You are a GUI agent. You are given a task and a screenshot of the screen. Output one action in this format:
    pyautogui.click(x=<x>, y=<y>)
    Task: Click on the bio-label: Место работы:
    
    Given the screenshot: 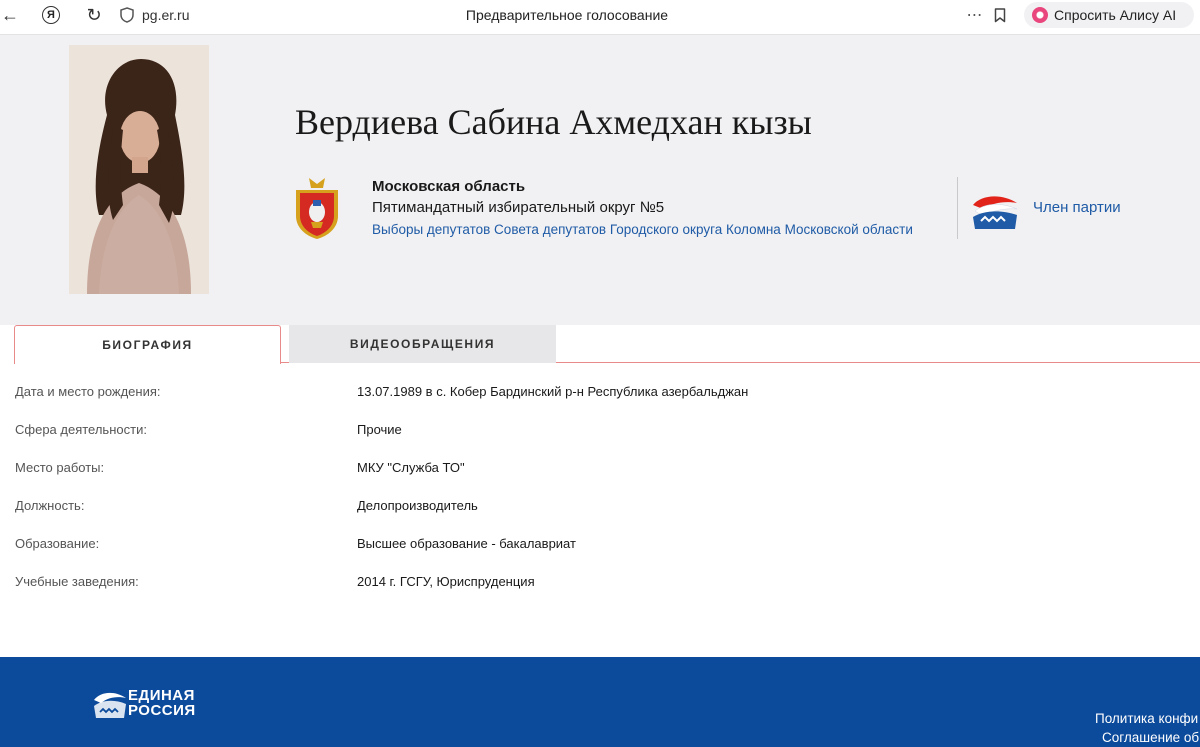 What is the action you would take?
    pyautogui.click(x=60, y=467)
    